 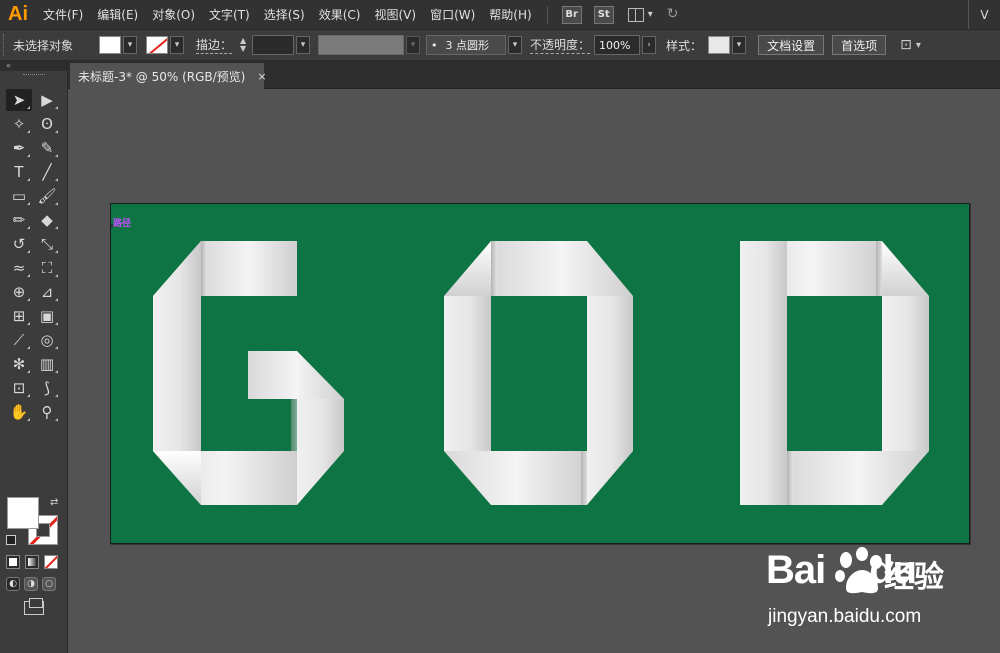 What do you see at coordinates (684, 45) in the screenshot?
I see `style-label: 样式：` at bounding box center [684, 45].